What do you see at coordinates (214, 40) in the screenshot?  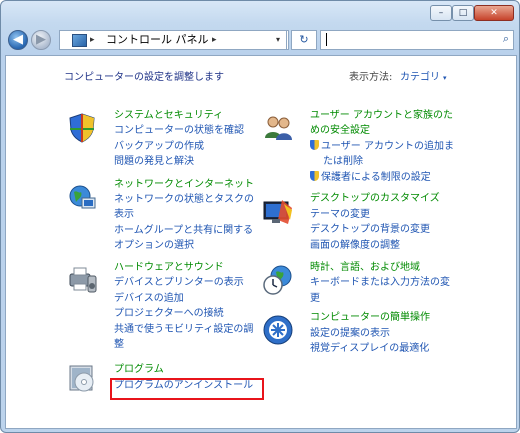 I see `breadcrumb-chevron-icon: ▸` at bounding box center [214, 40].